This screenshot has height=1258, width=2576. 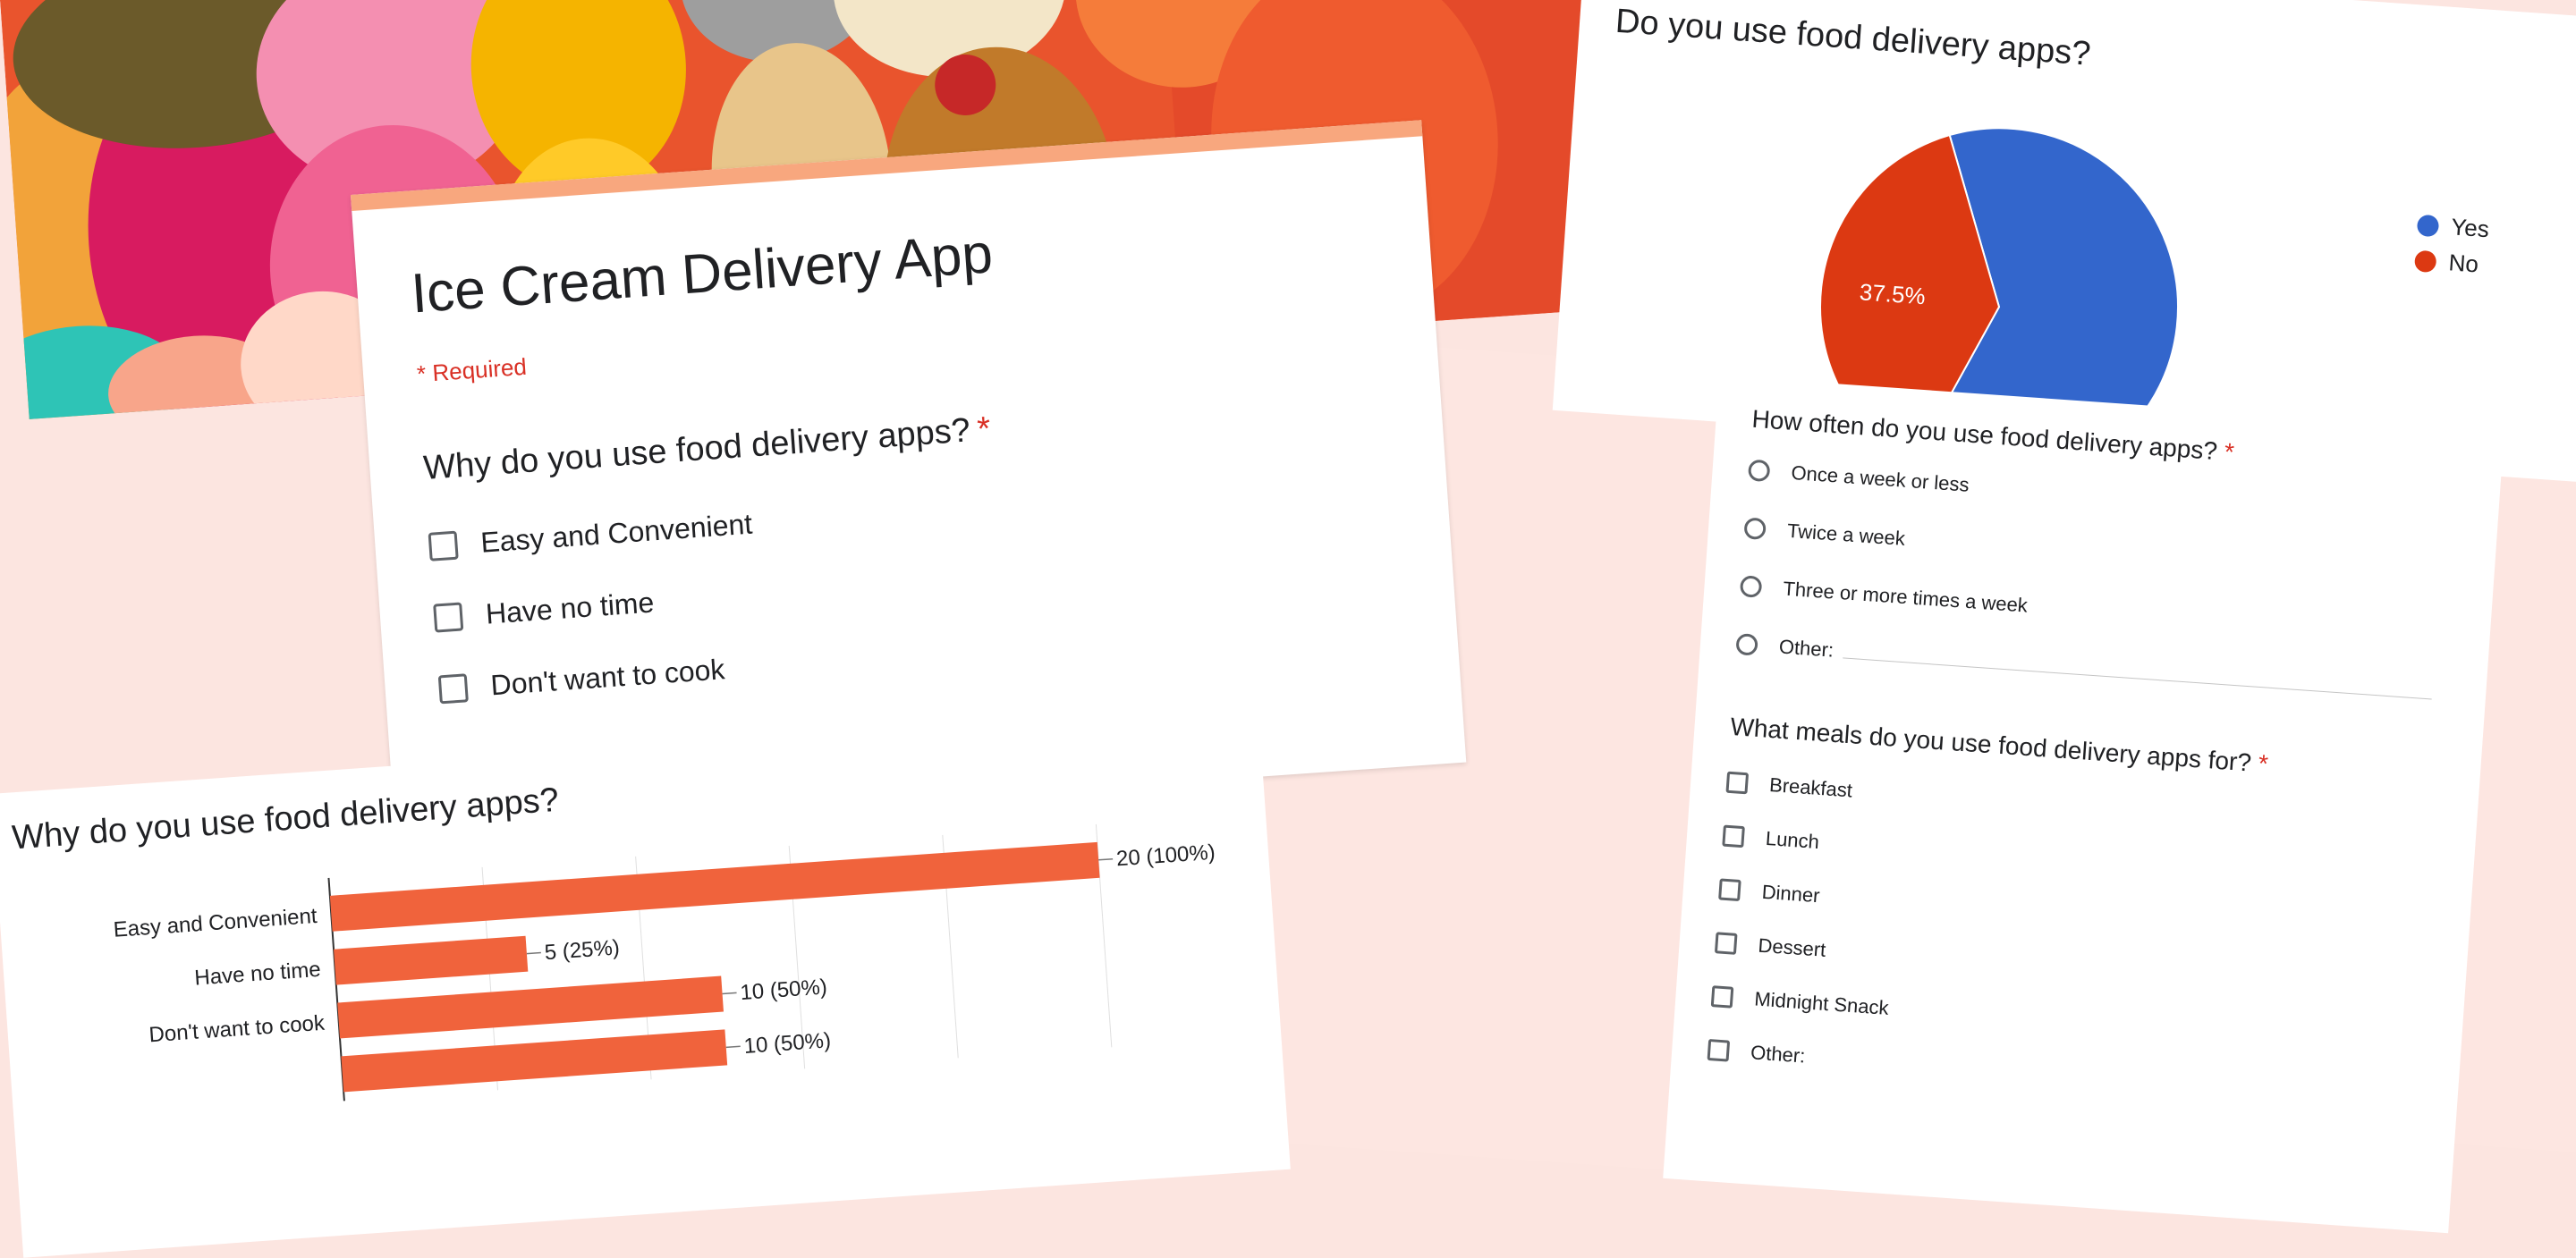 I want to click on category-label: Don't want to cook, so click(x=237, y=1029).